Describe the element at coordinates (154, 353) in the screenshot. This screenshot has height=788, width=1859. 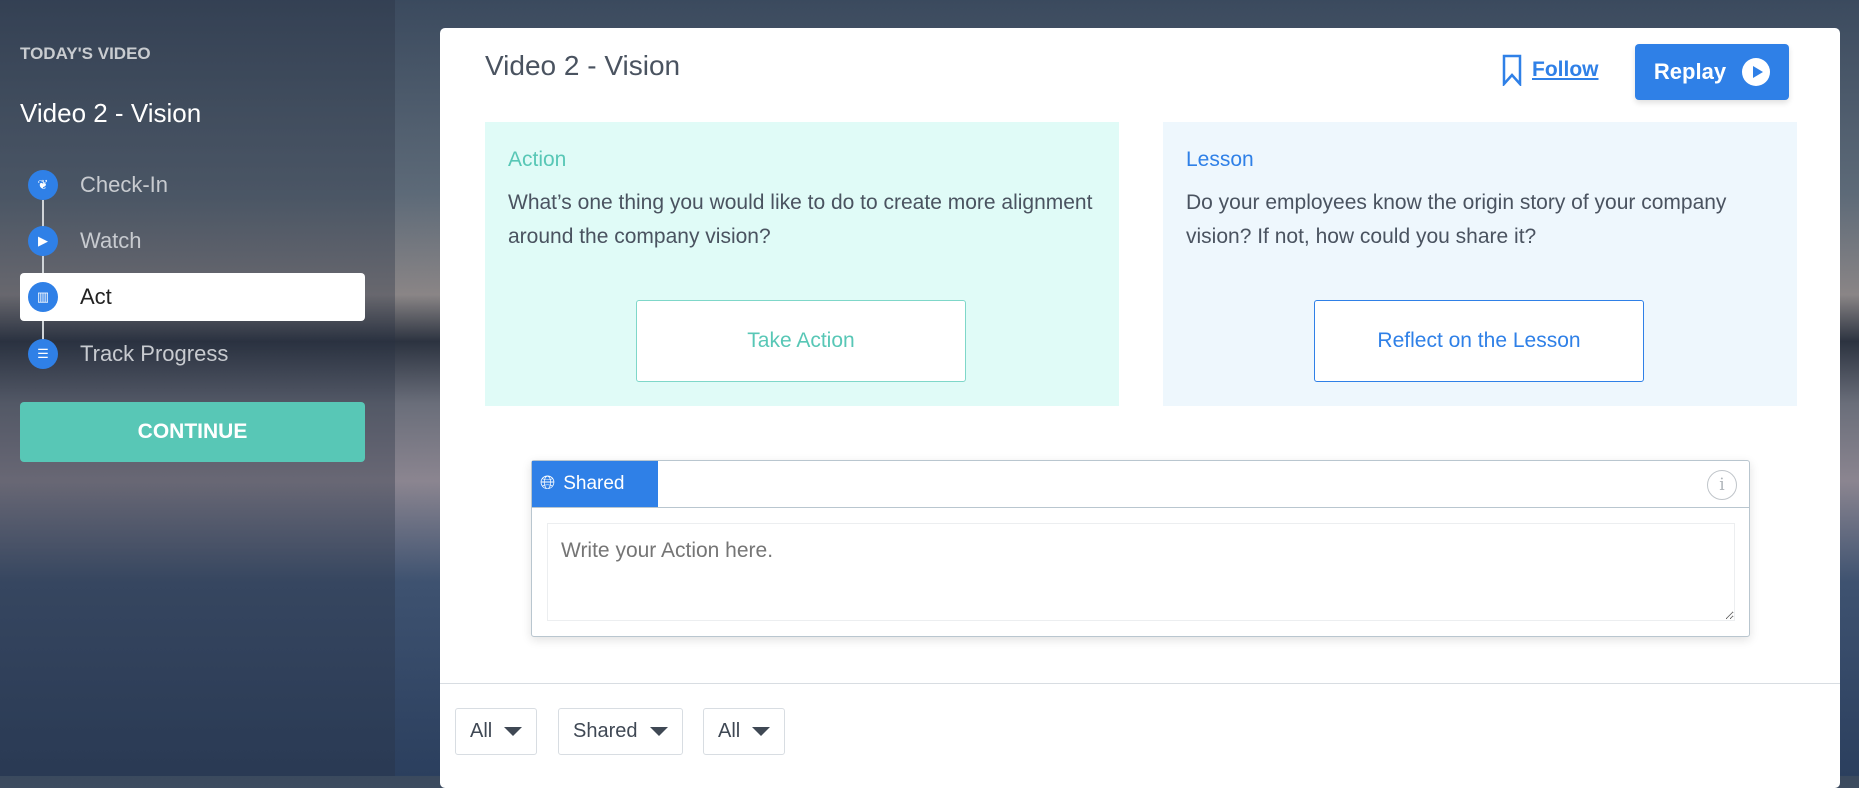
I see `step-label: Track Progress` at that location.